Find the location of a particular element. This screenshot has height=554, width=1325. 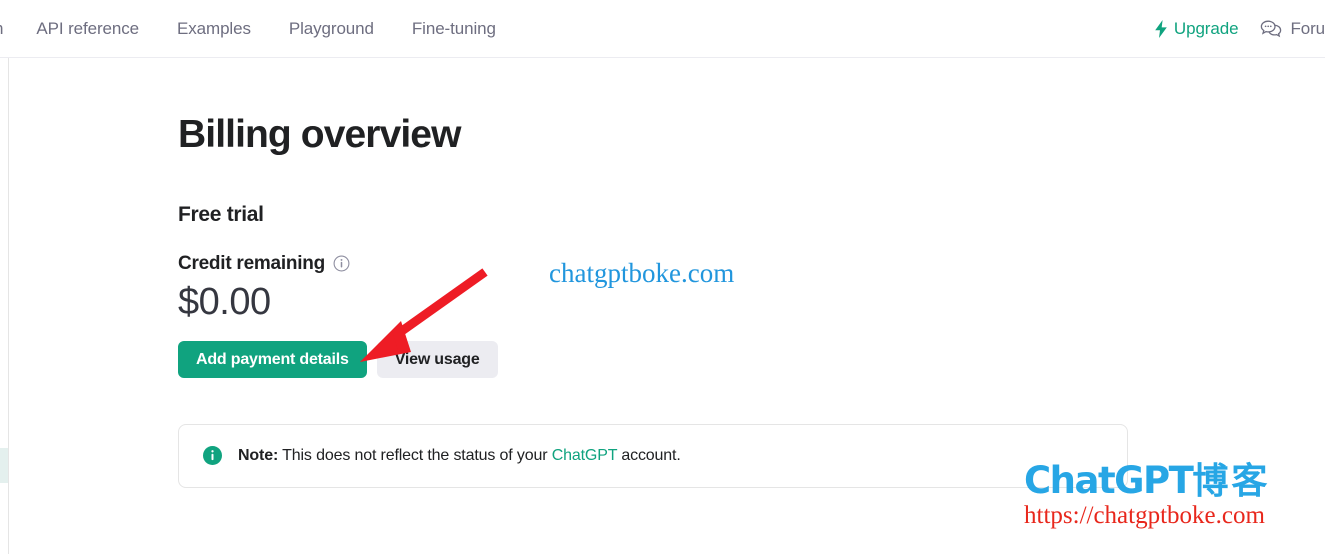

plan-title: Free trial is located at coordinates (221, 214).